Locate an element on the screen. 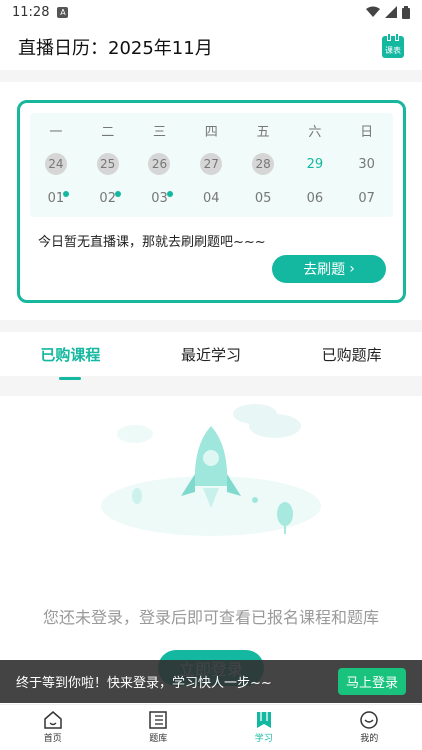 The height and width of the screenshot is (750, 422). calendar-day: 26 is located at coordinates (160, 164).